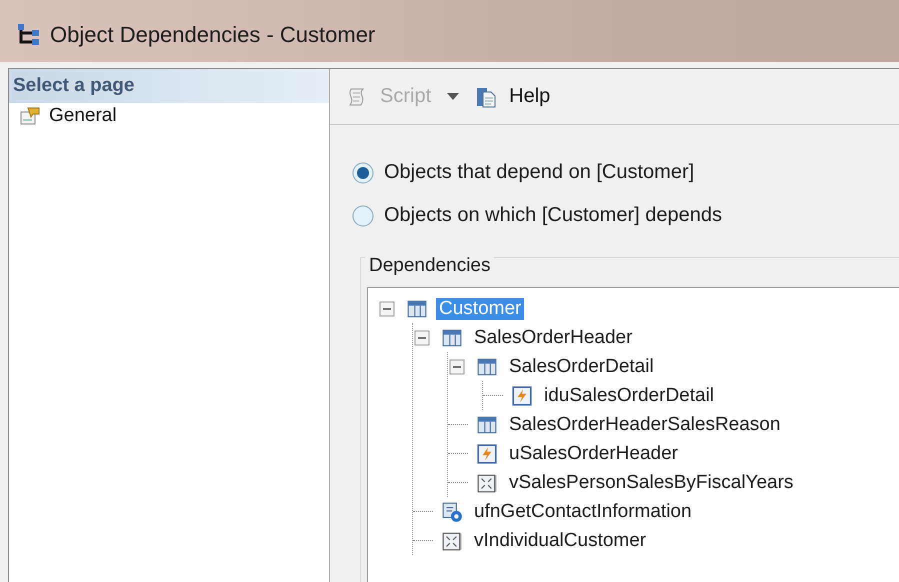  Describe the element at coordinates (213, 35) in the screenshot. I see `window-title: Object Dependencies - Customer` at that location.